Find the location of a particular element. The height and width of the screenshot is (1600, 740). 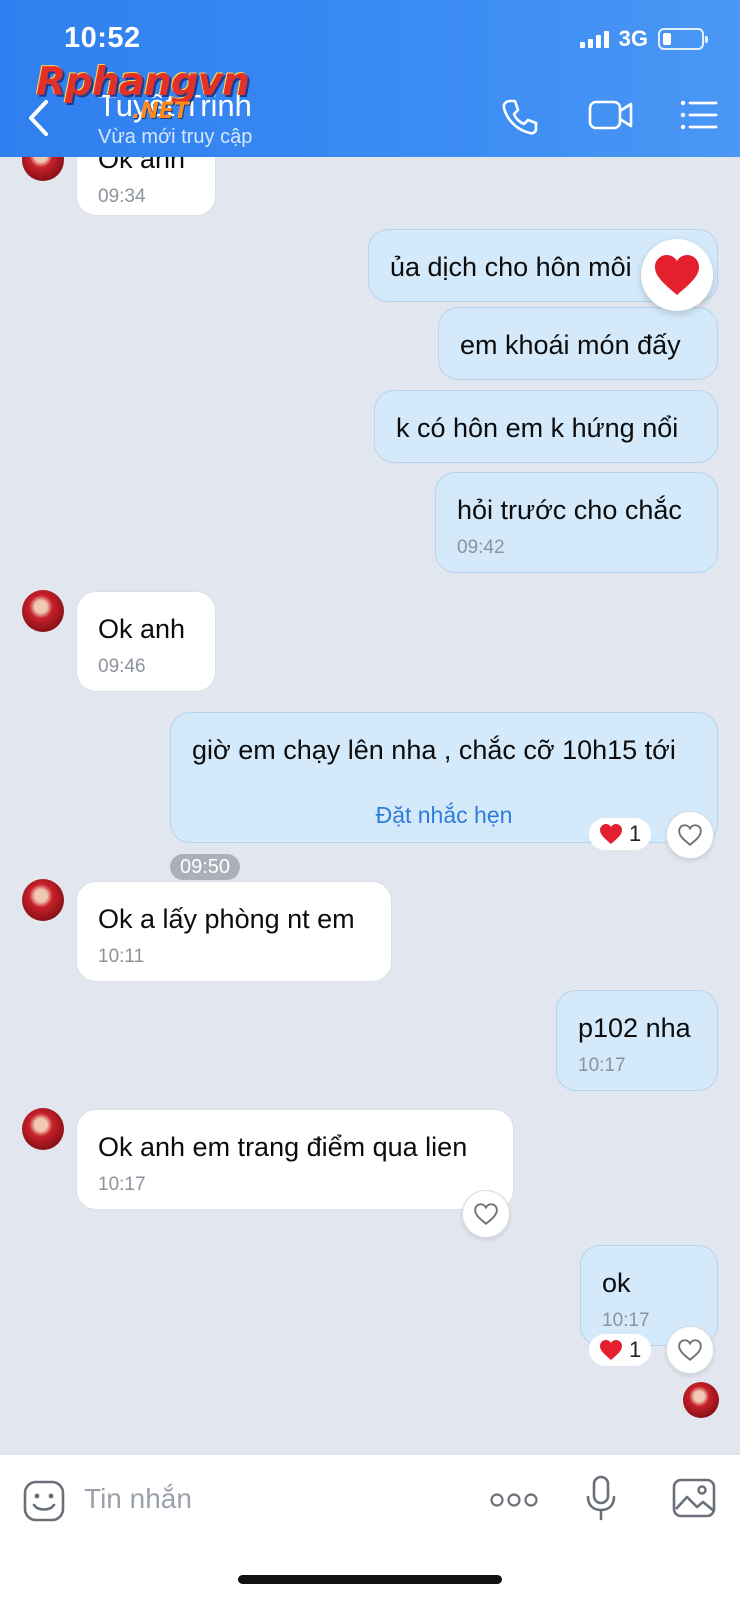

menu-icon is located at coordinates (699, 115).